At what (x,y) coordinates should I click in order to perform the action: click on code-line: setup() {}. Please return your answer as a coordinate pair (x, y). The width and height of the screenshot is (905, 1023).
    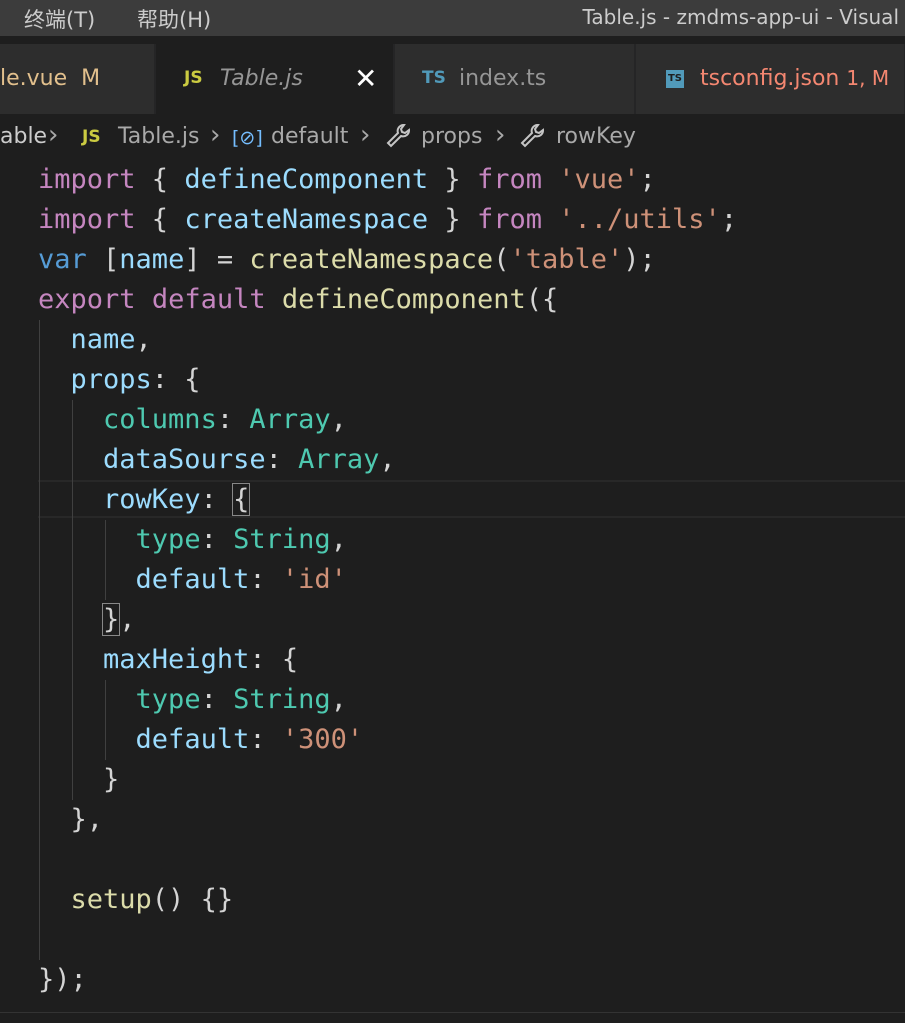
    Looking at the image, I should click on (152, 899).